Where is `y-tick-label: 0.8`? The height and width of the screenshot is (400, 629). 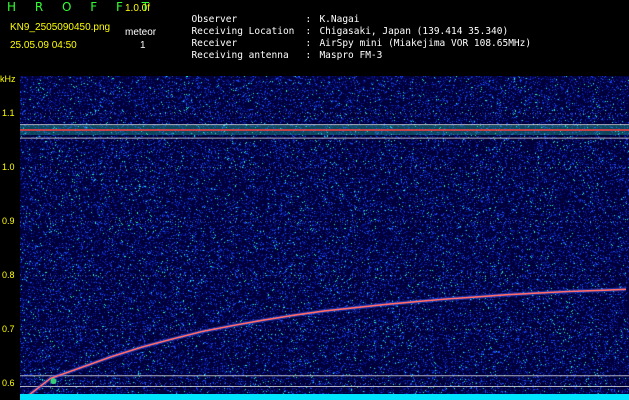 y-tick-label: 0.8 is located at coordinates (8, 274).